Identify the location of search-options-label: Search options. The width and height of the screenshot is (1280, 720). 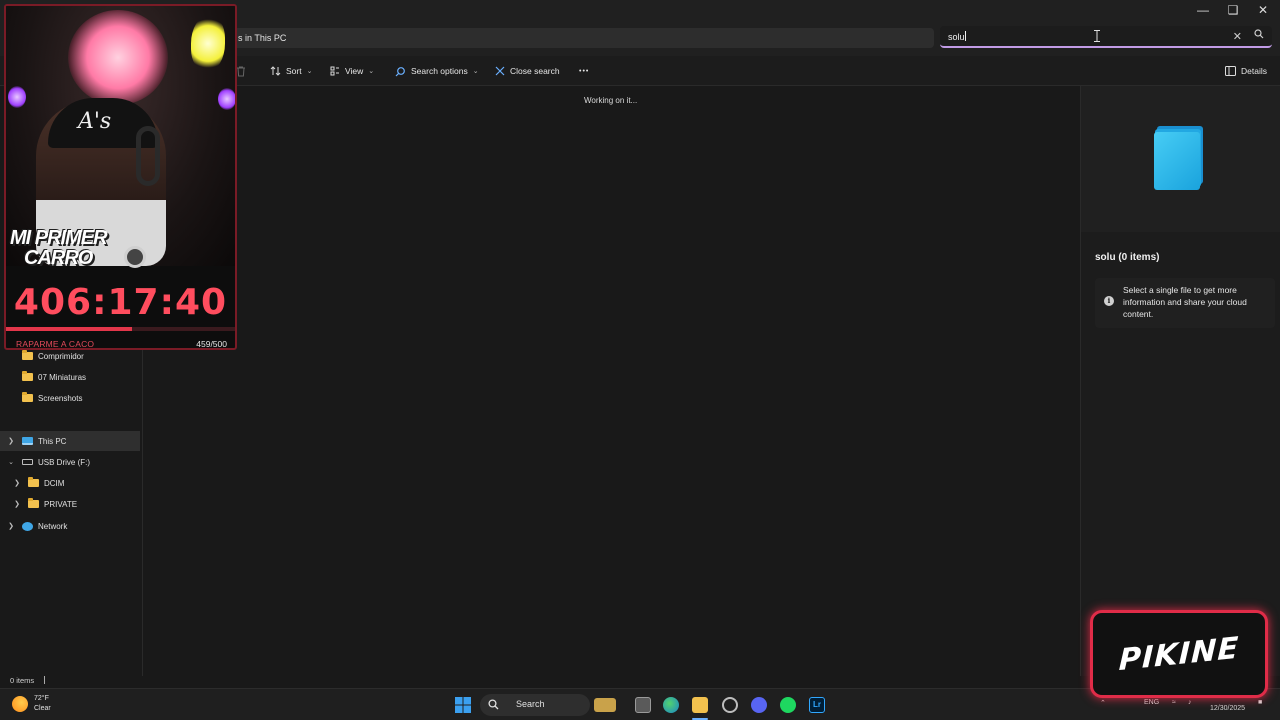
(439, 71).